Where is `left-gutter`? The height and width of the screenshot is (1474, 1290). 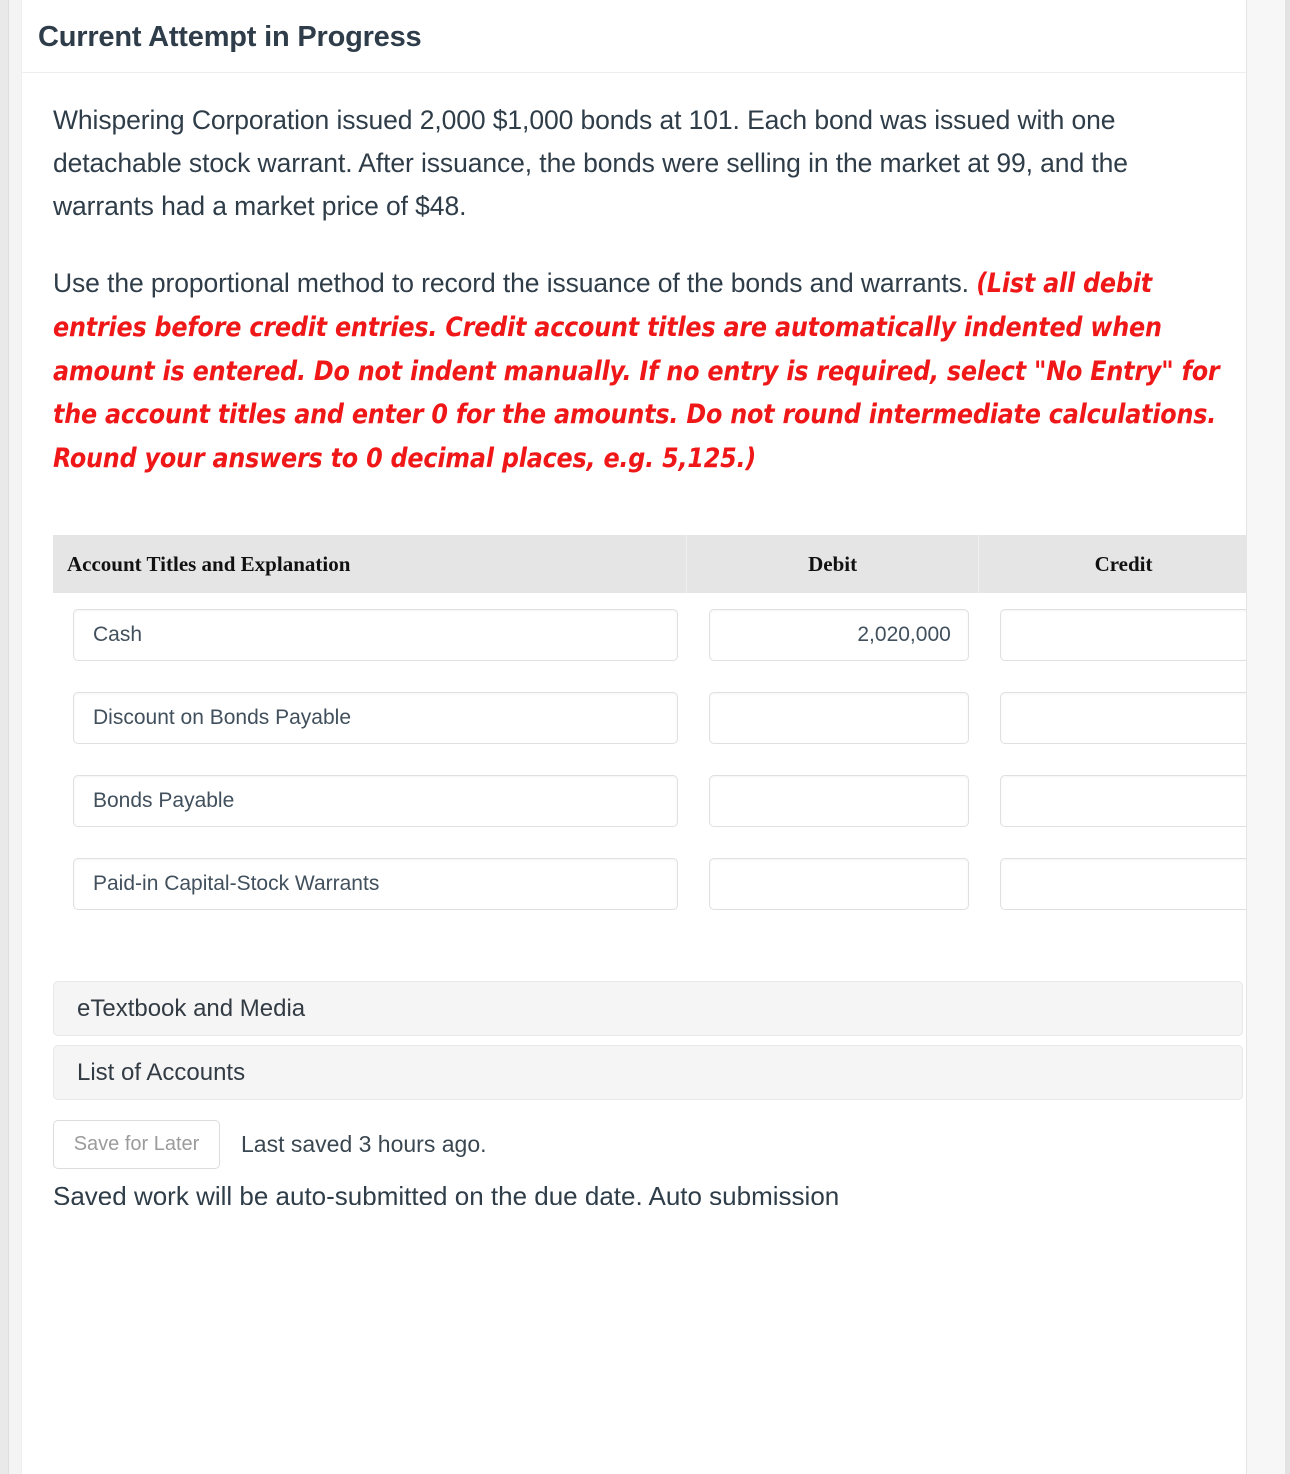
left-gutter is located at coordinates (4, 737).